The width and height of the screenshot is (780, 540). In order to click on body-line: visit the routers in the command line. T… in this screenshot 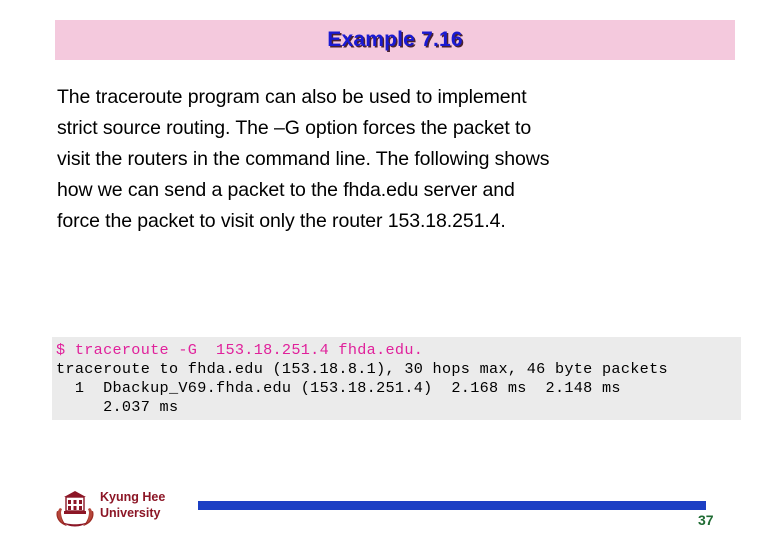, I will do `click(303, 159)`.